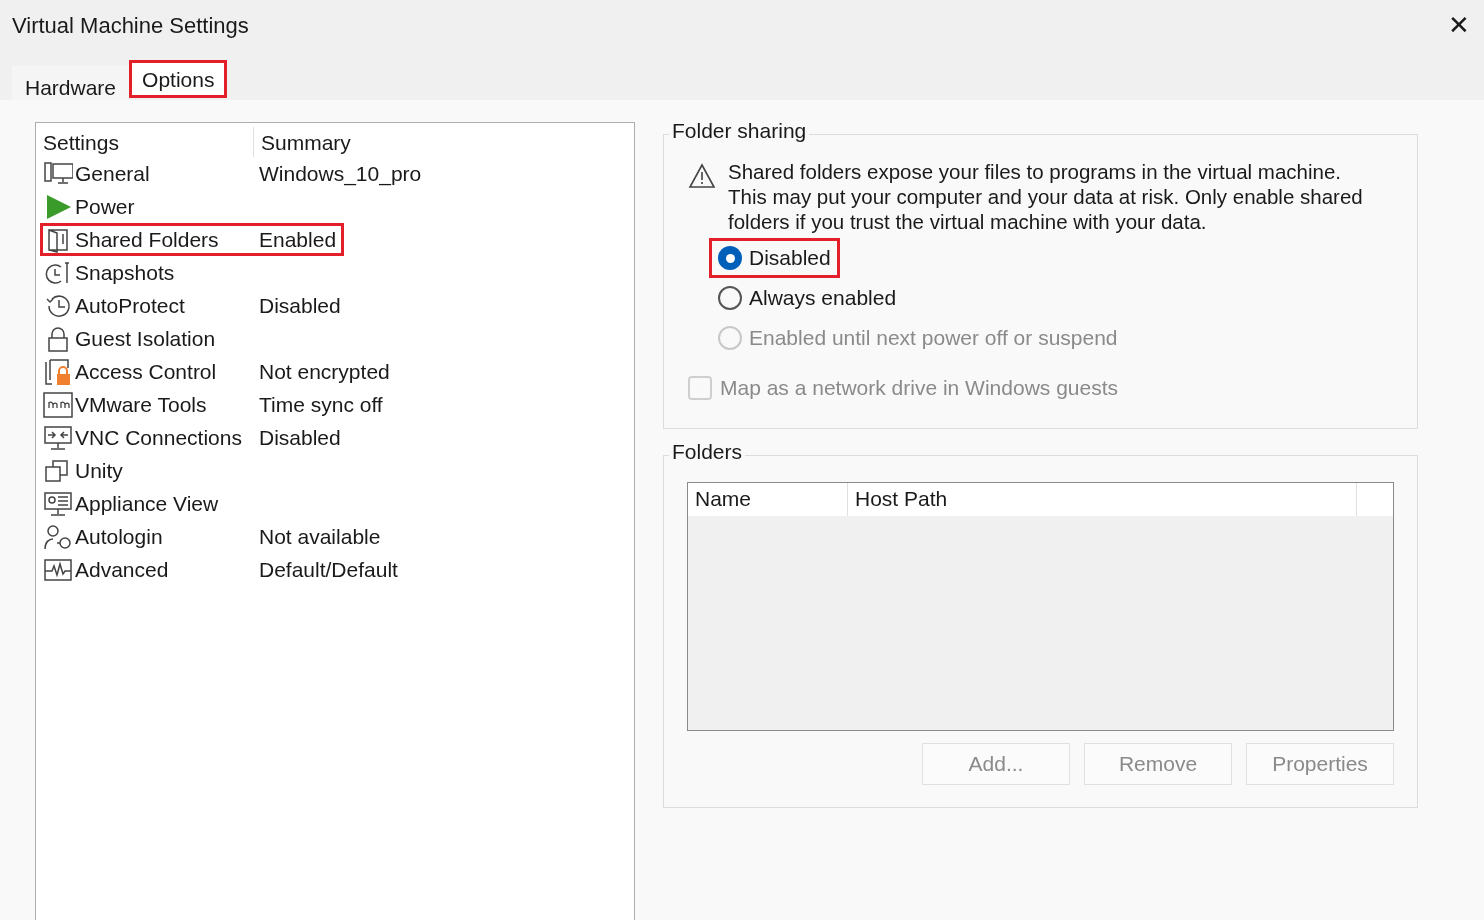  I want to click on settings-row: General Windows_10_pro, so click(232, 173).